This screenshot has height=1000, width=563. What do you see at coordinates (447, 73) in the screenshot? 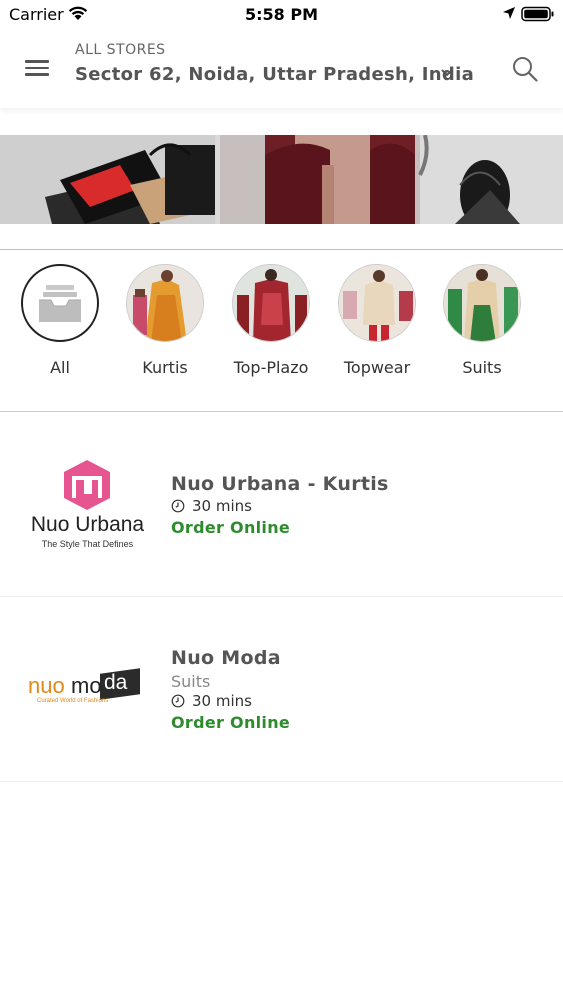
I see `chevron-down-icon` at bounding box center [447, 73].